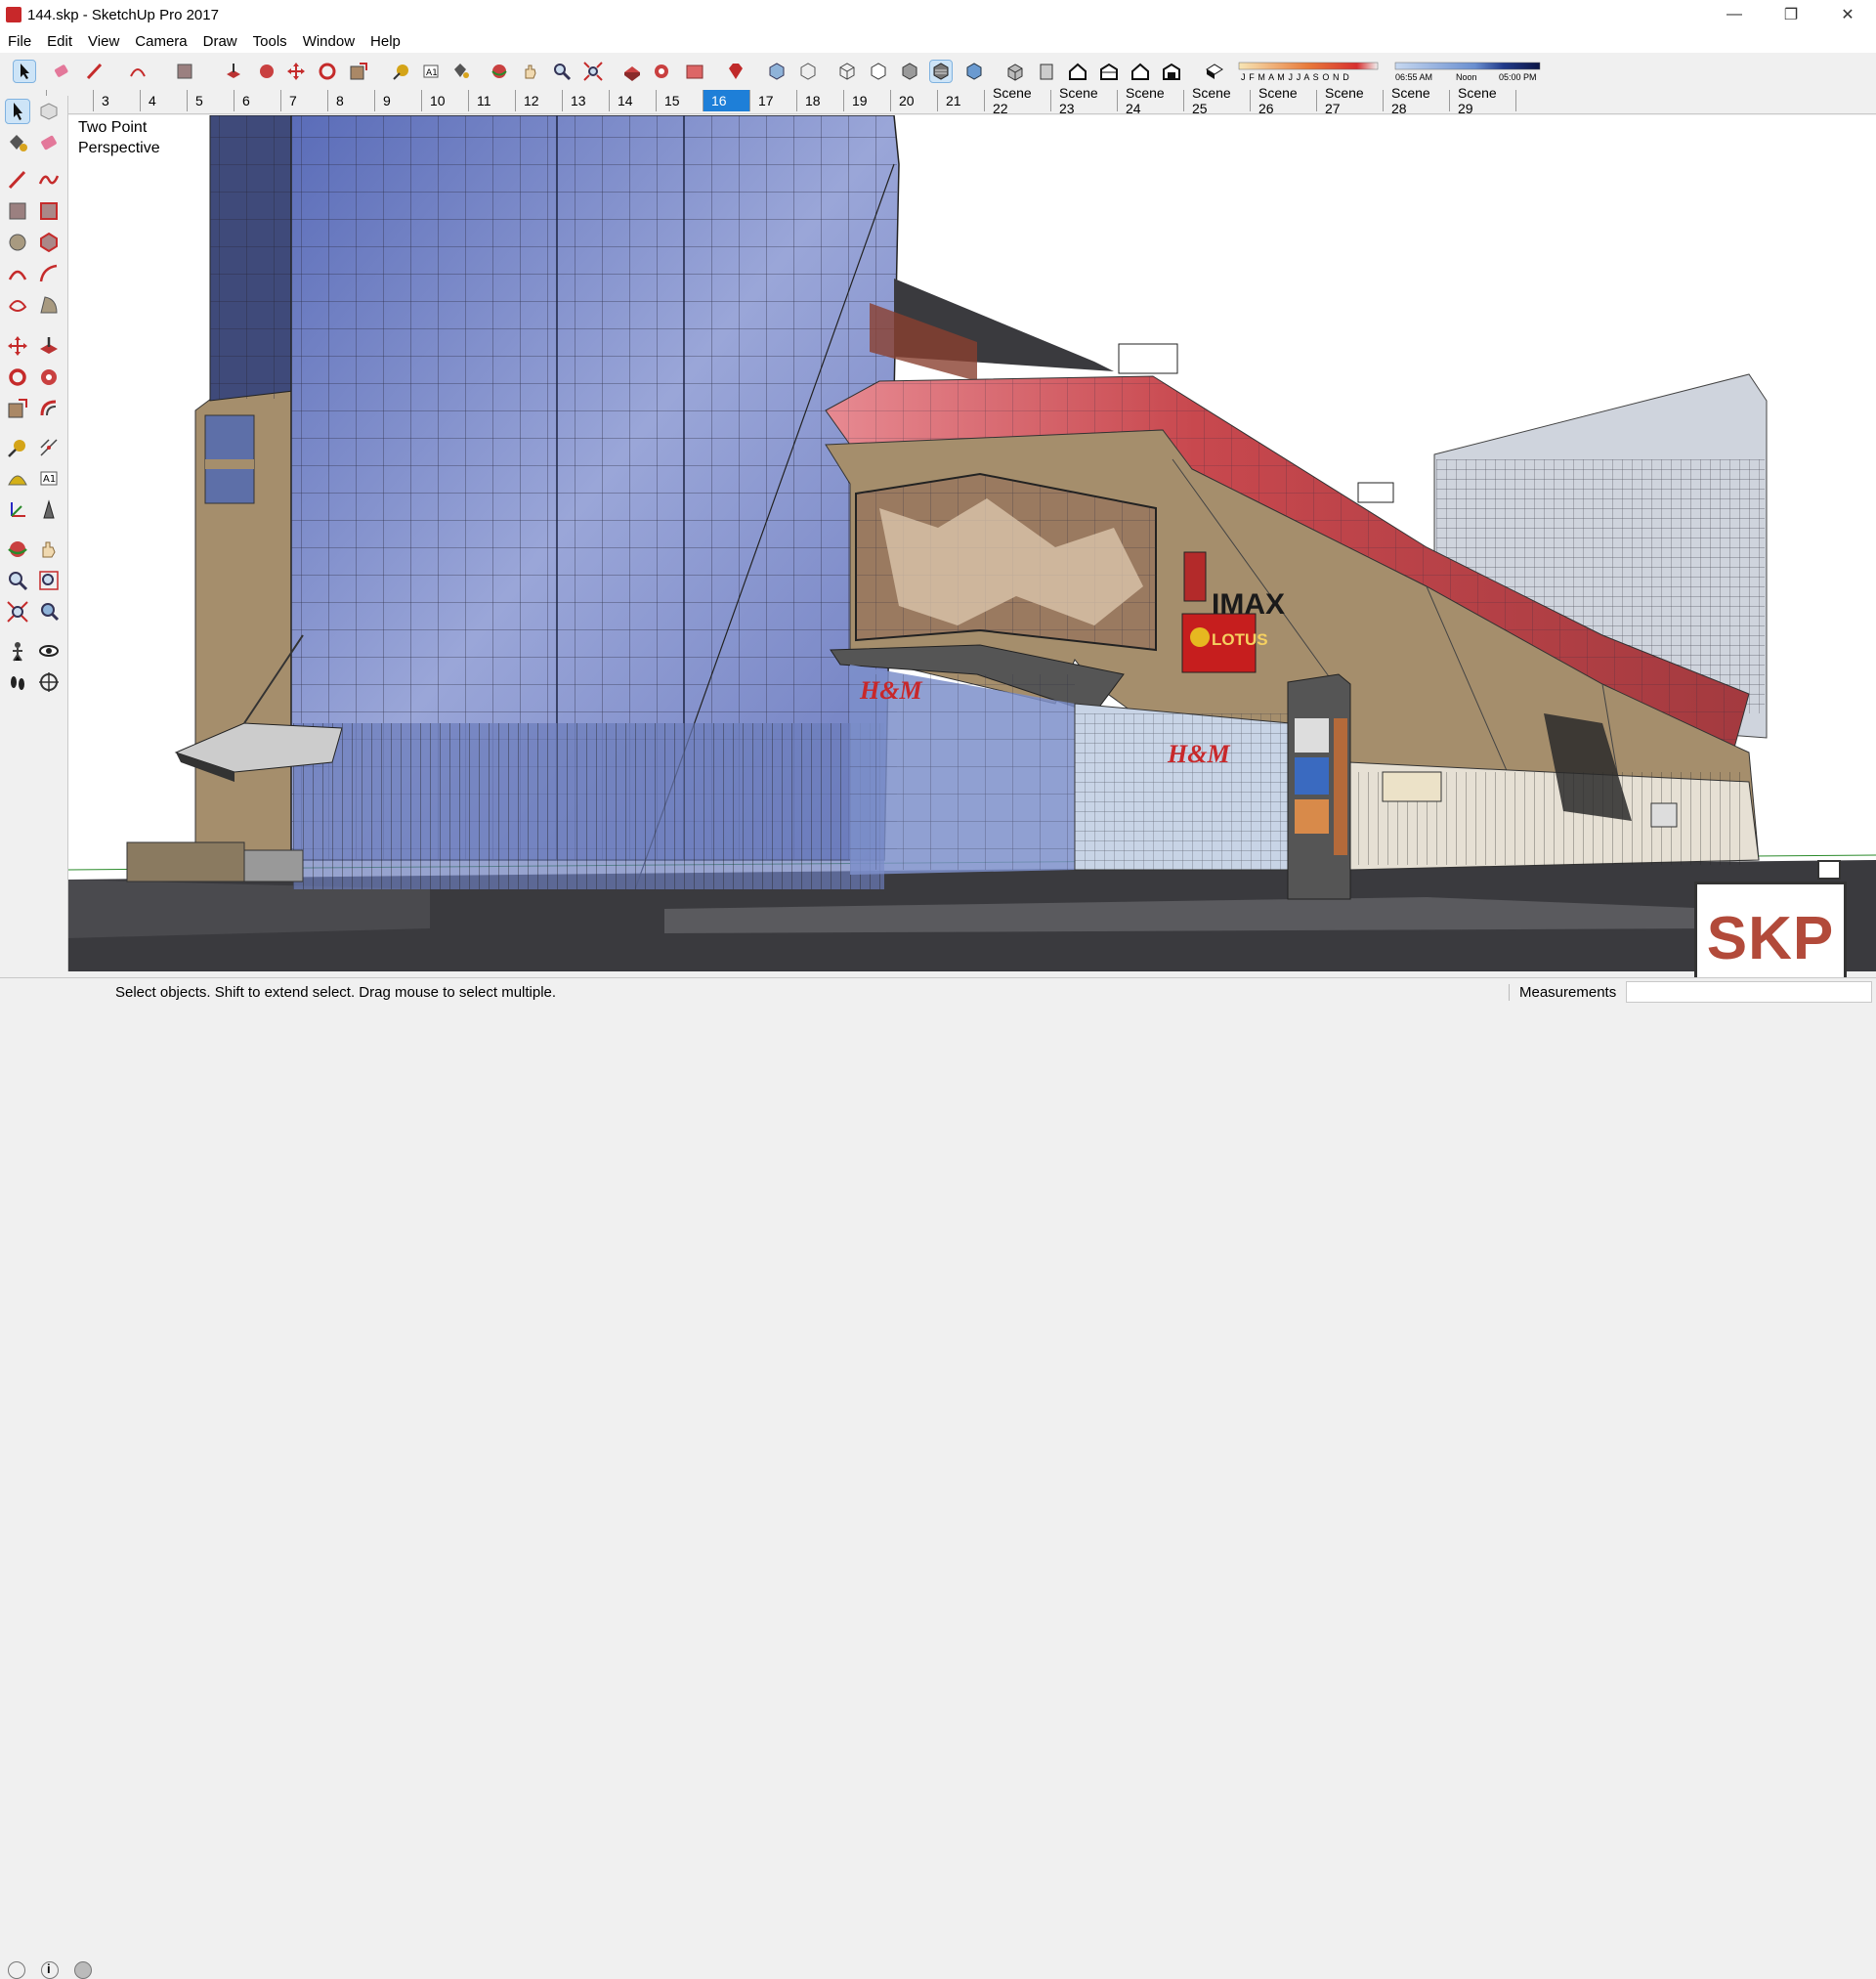 The image size is (1876, 1979). Describe the element at coordinates (593, 71) in the screenshot. I see `zoom-extents-icon` at that location.